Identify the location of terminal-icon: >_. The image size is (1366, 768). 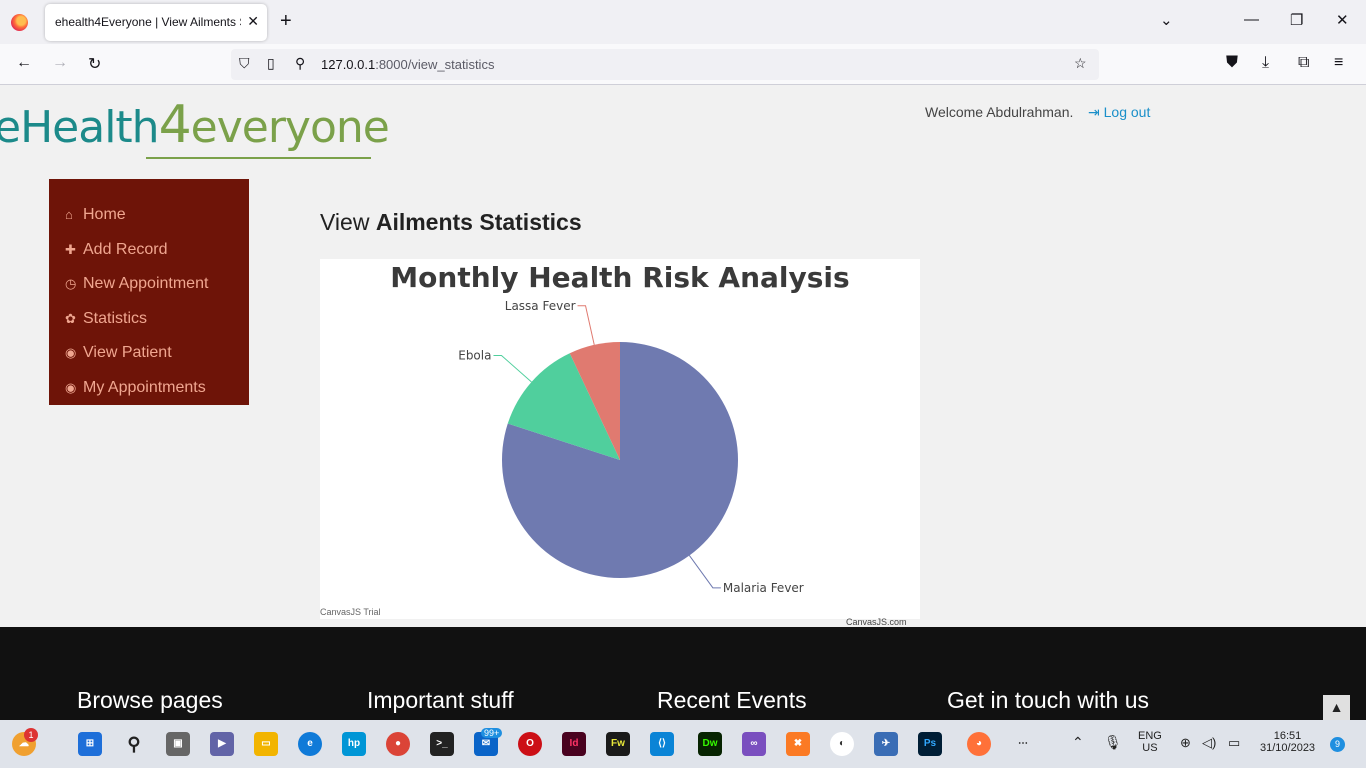
(442, 744).